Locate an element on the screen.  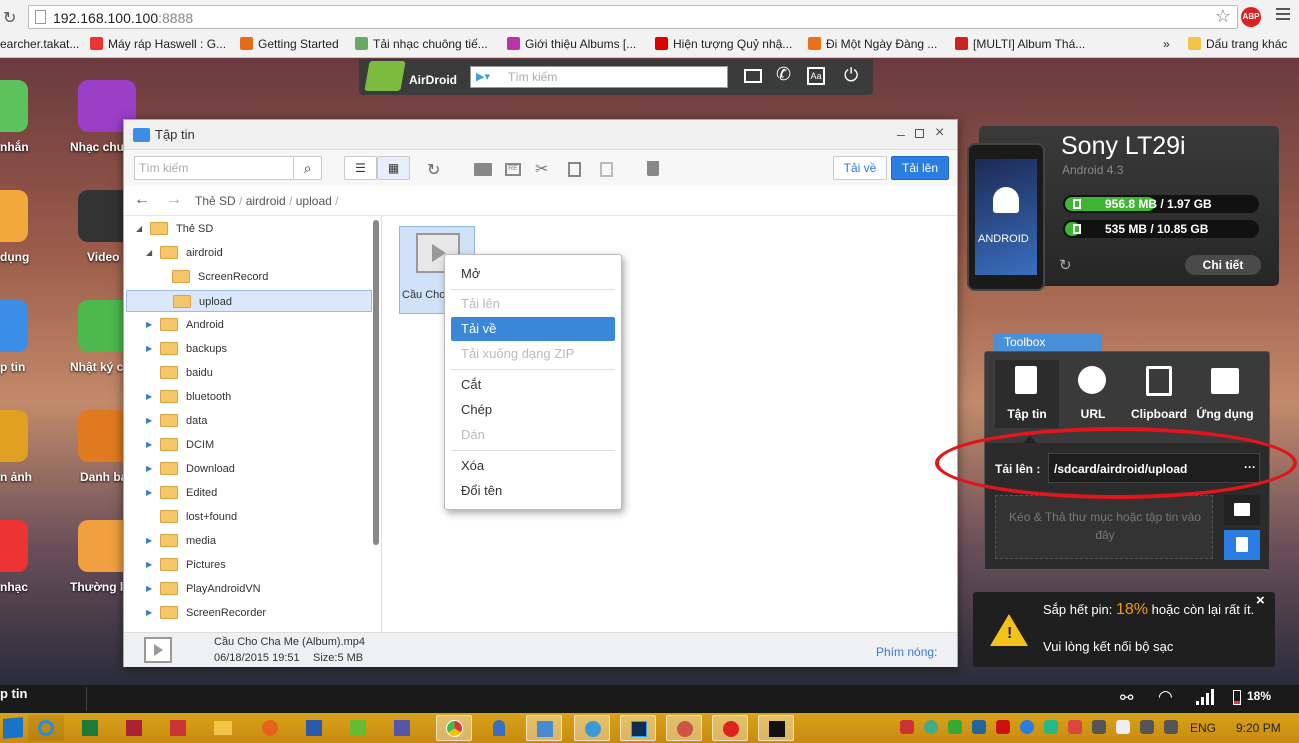
context-menu-item: Chép is located at coordinates (476, 409).